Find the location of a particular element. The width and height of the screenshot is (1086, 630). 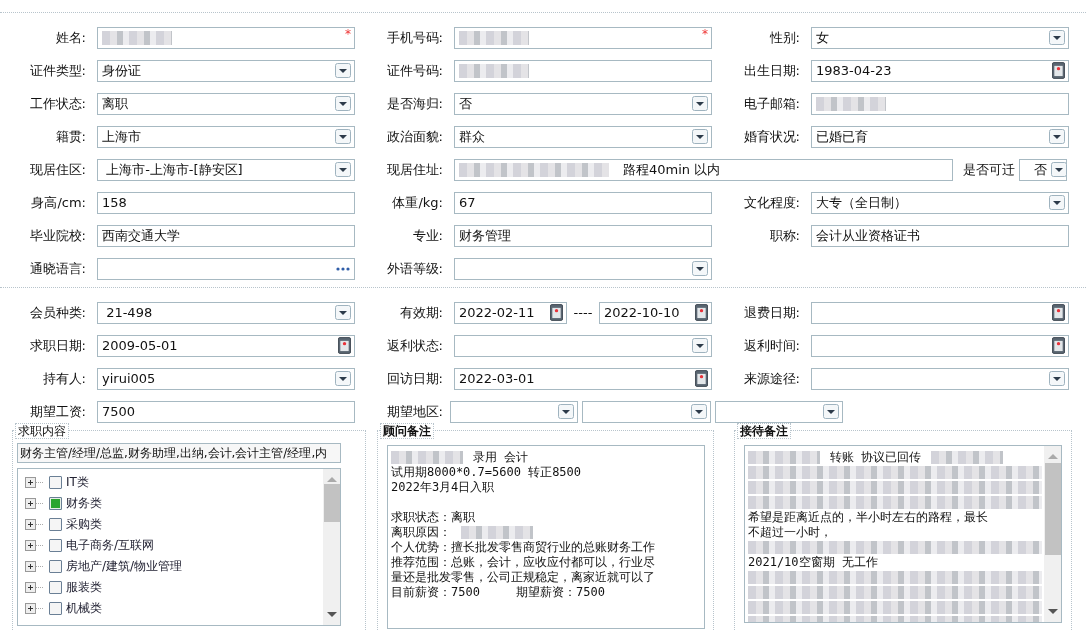

note-text: 目前薪资：7500 期望薪资：7500 is located at coordinates (498, 592).